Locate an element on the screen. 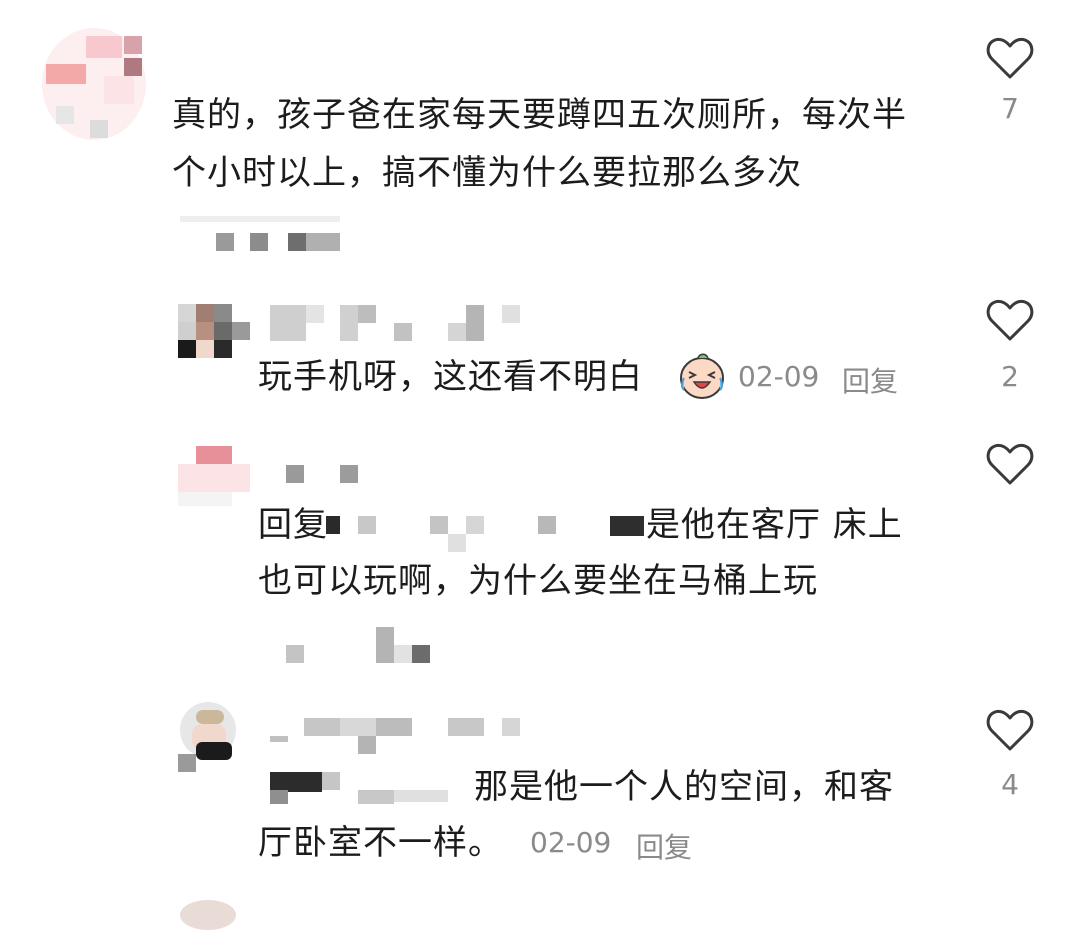 This screenshot has height=930, width=1080. laughing-crying-face-icon is located at coordinates (702, 376).